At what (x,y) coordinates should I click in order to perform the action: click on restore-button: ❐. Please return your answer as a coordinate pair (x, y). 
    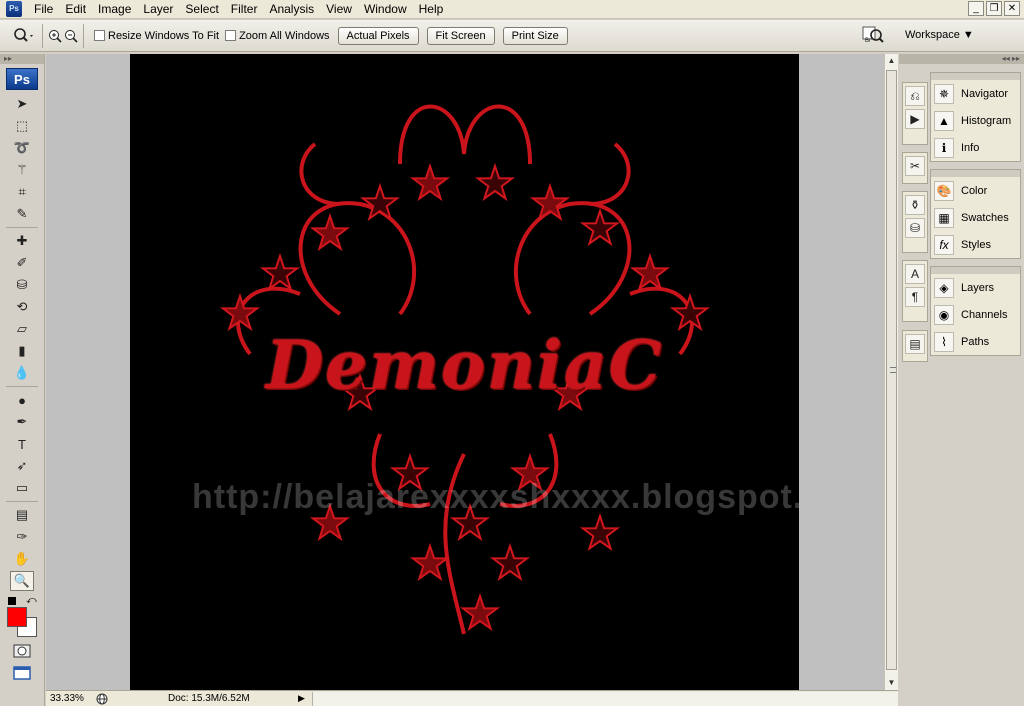
    Looking at the image, I should click on (994, 8).